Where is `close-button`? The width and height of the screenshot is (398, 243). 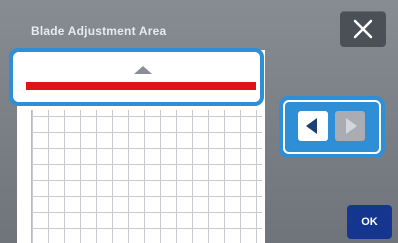 close-button is located at coordinates (363, 29).